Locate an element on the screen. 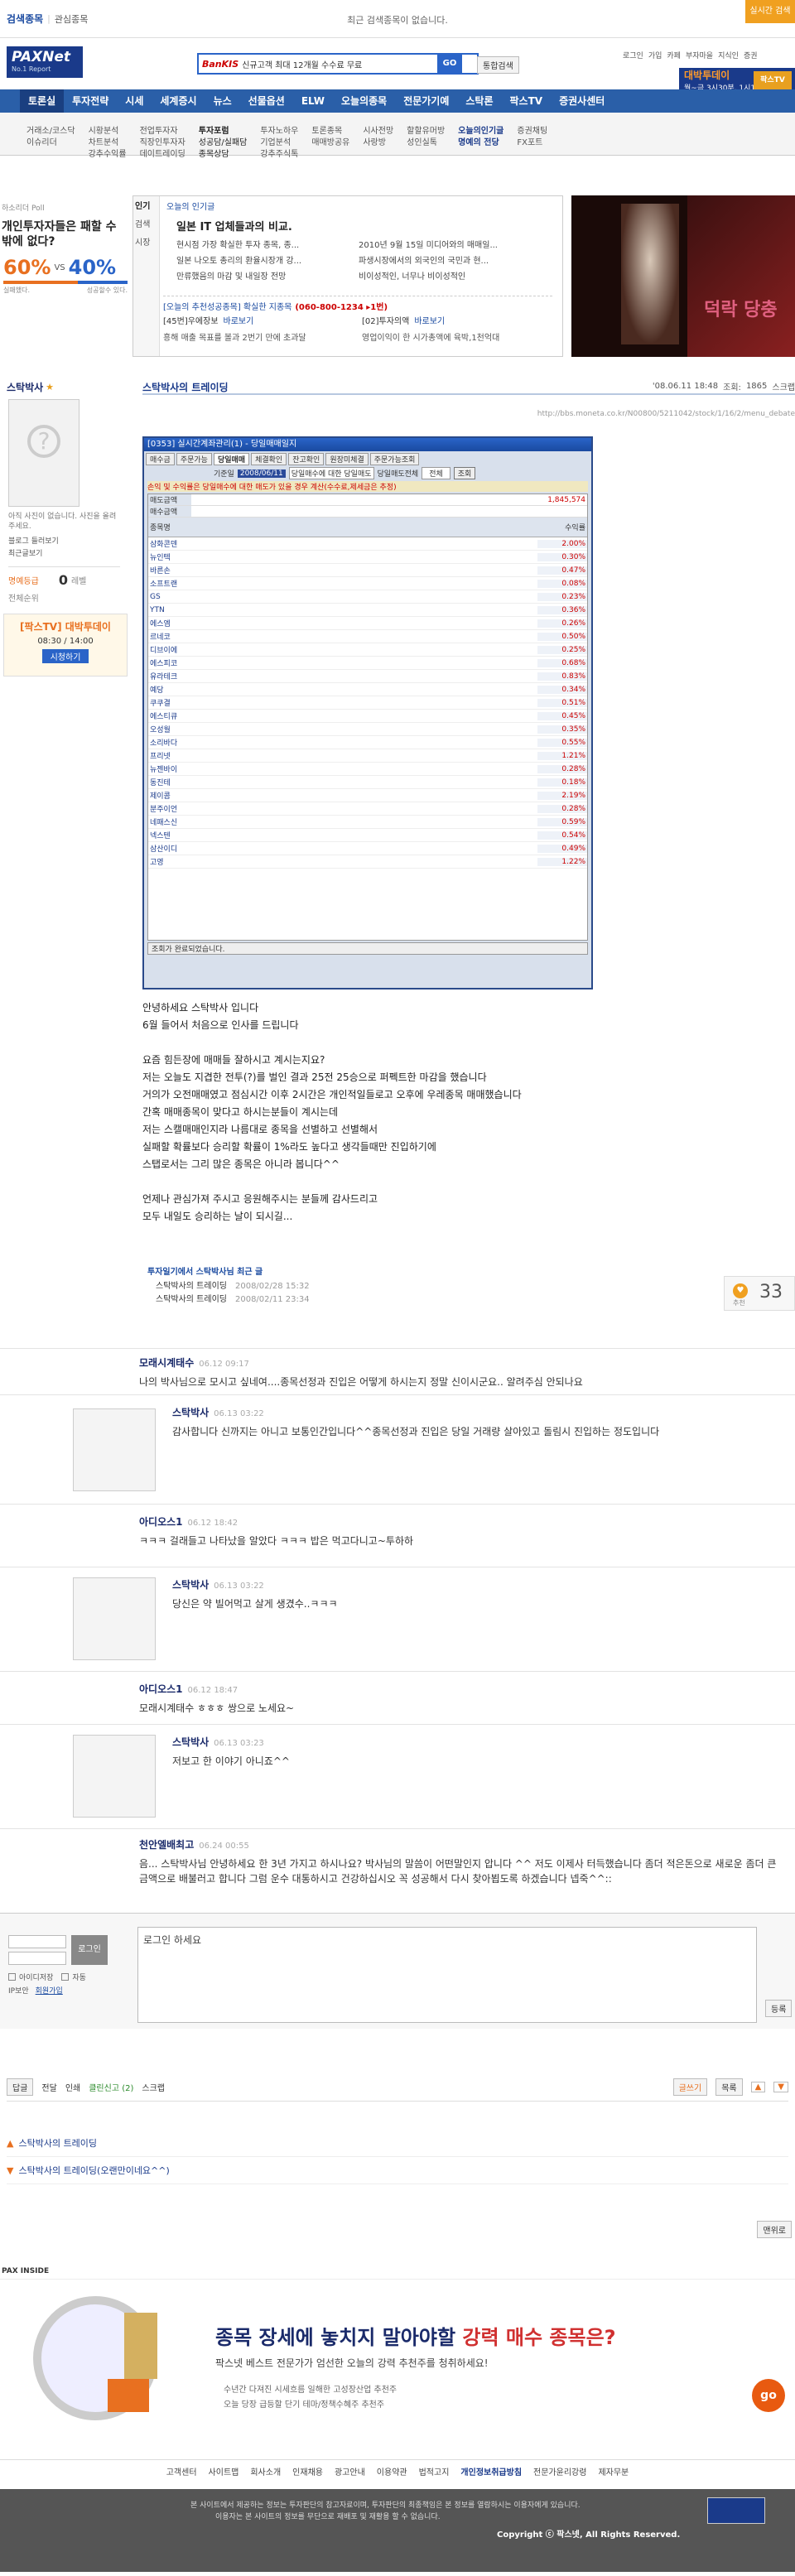 This screenshot has height=2576, width=795. stock-row: 르네코 0.50% is located at coordinates (367, 636).